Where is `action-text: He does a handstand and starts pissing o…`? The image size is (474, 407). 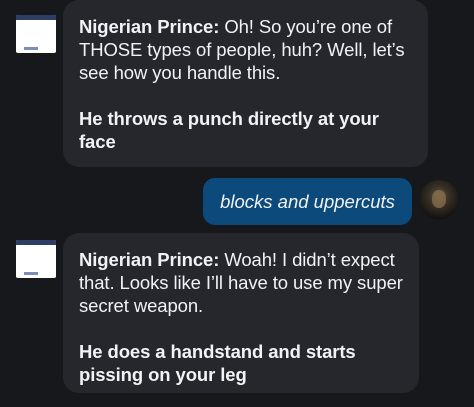 action-text: He does a handstand and starts pissing o… is located at coordinates (217, 363).